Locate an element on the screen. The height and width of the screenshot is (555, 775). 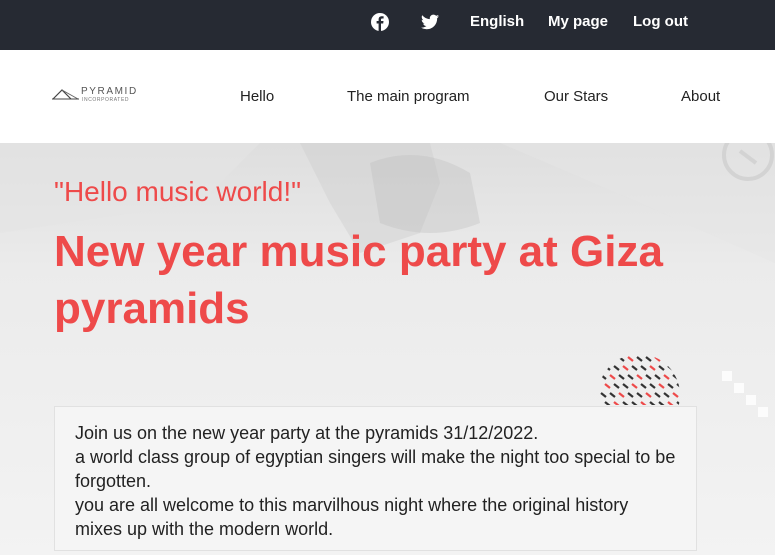
logout-link: Log out is located at coordinates (660, 22).